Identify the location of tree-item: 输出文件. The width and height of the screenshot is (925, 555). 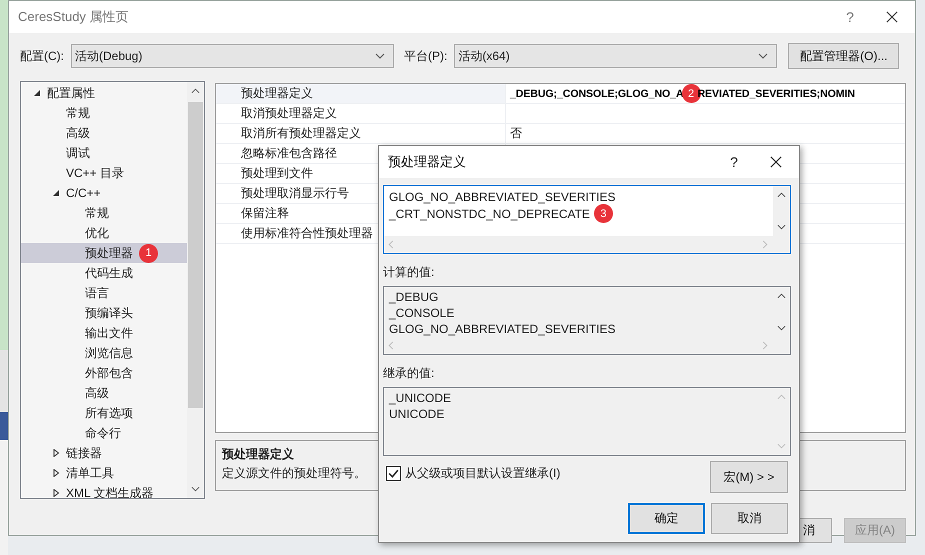
(104, 333).